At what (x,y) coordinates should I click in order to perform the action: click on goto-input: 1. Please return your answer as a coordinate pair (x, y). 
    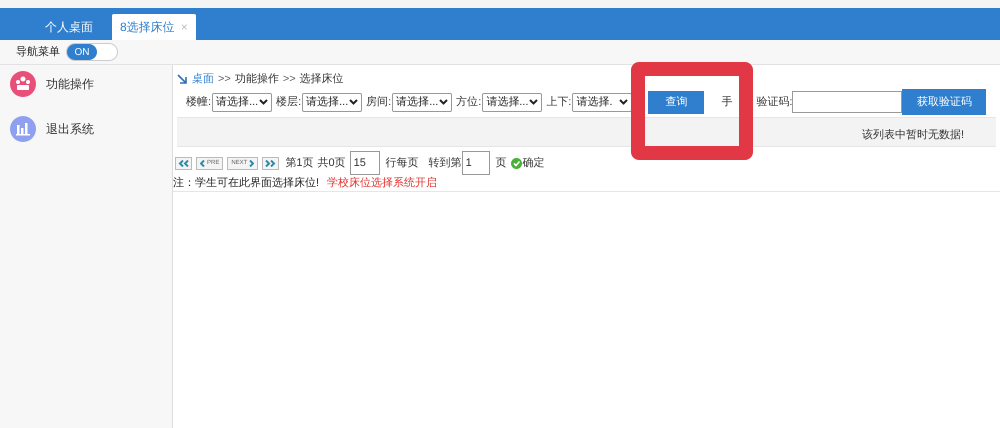
    Looking at the image, I should click on (476, 163).